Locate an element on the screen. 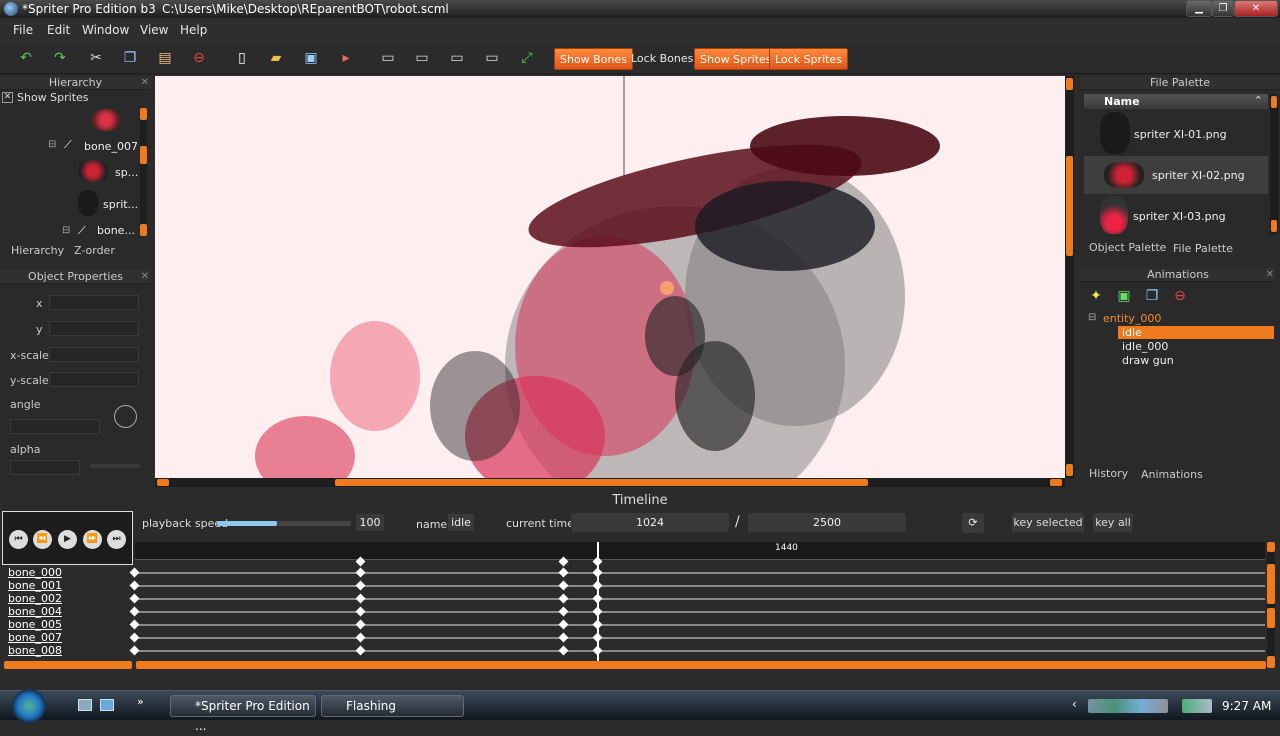 Image resolution: width=1280 pixels, height=736 pixels. save-as-icon: ▸ is located at coordinates (346, 58).